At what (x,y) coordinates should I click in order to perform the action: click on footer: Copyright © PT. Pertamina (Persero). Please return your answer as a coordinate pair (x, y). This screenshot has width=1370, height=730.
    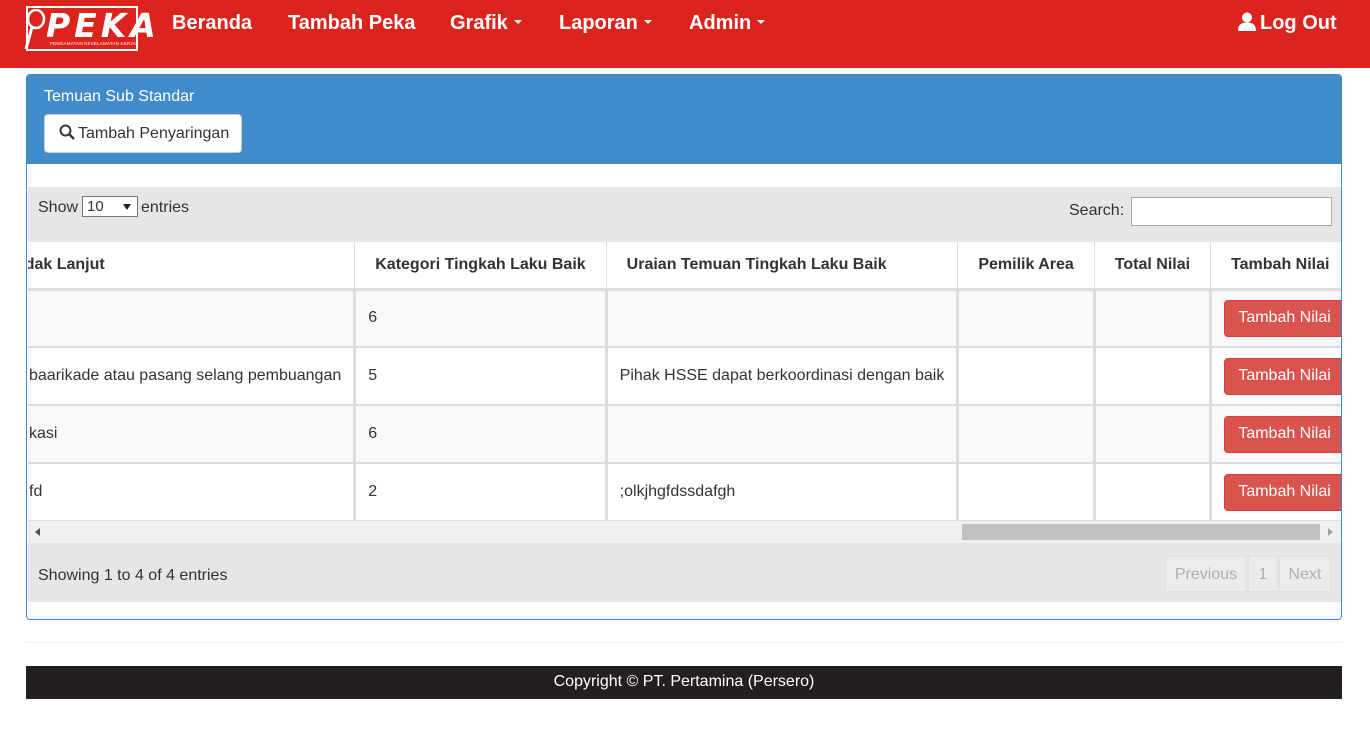
    Looking at the image, I should click on (684, 682).